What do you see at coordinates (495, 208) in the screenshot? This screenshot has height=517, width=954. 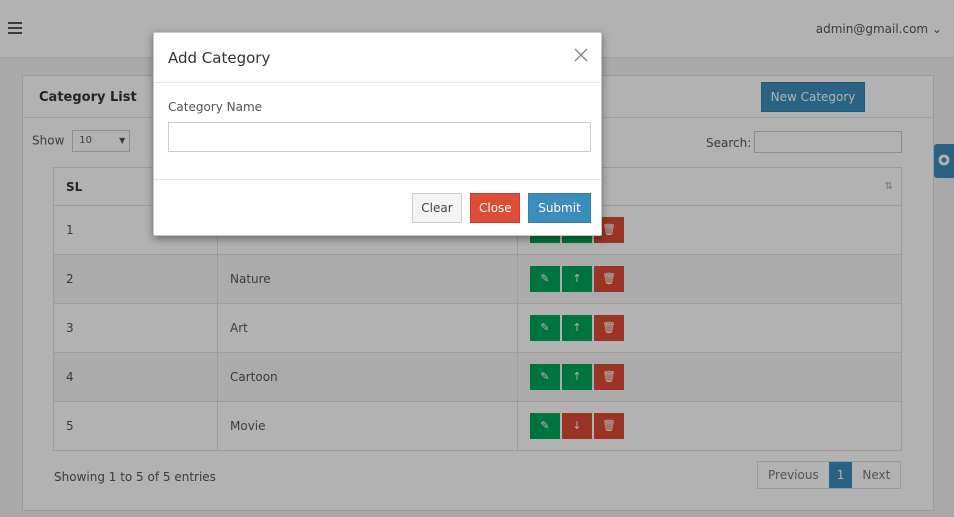 I see `close-button: Close` at bounding box center [495, 208].